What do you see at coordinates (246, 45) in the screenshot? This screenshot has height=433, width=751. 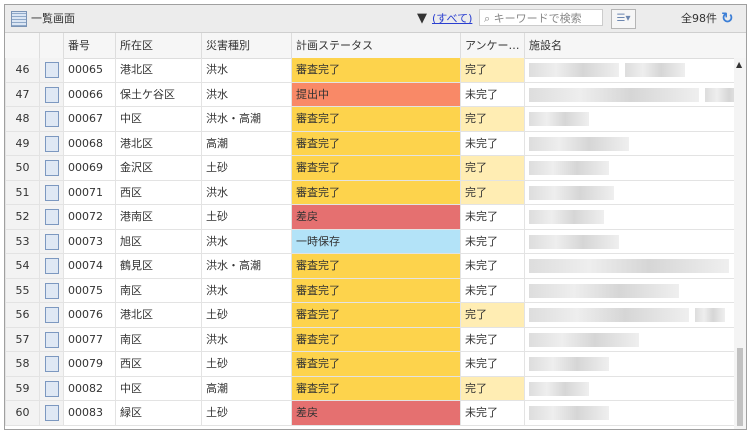 I see `header-disaster-type: 災害種別` at bounding box center [246, 45].